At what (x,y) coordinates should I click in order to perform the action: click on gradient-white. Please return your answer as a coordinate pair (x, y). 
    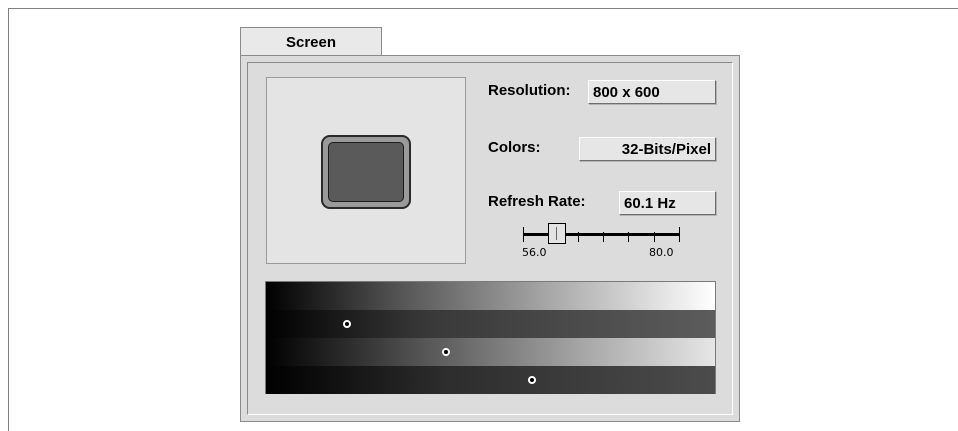
    Looking at the image, I should click on (490, 296).